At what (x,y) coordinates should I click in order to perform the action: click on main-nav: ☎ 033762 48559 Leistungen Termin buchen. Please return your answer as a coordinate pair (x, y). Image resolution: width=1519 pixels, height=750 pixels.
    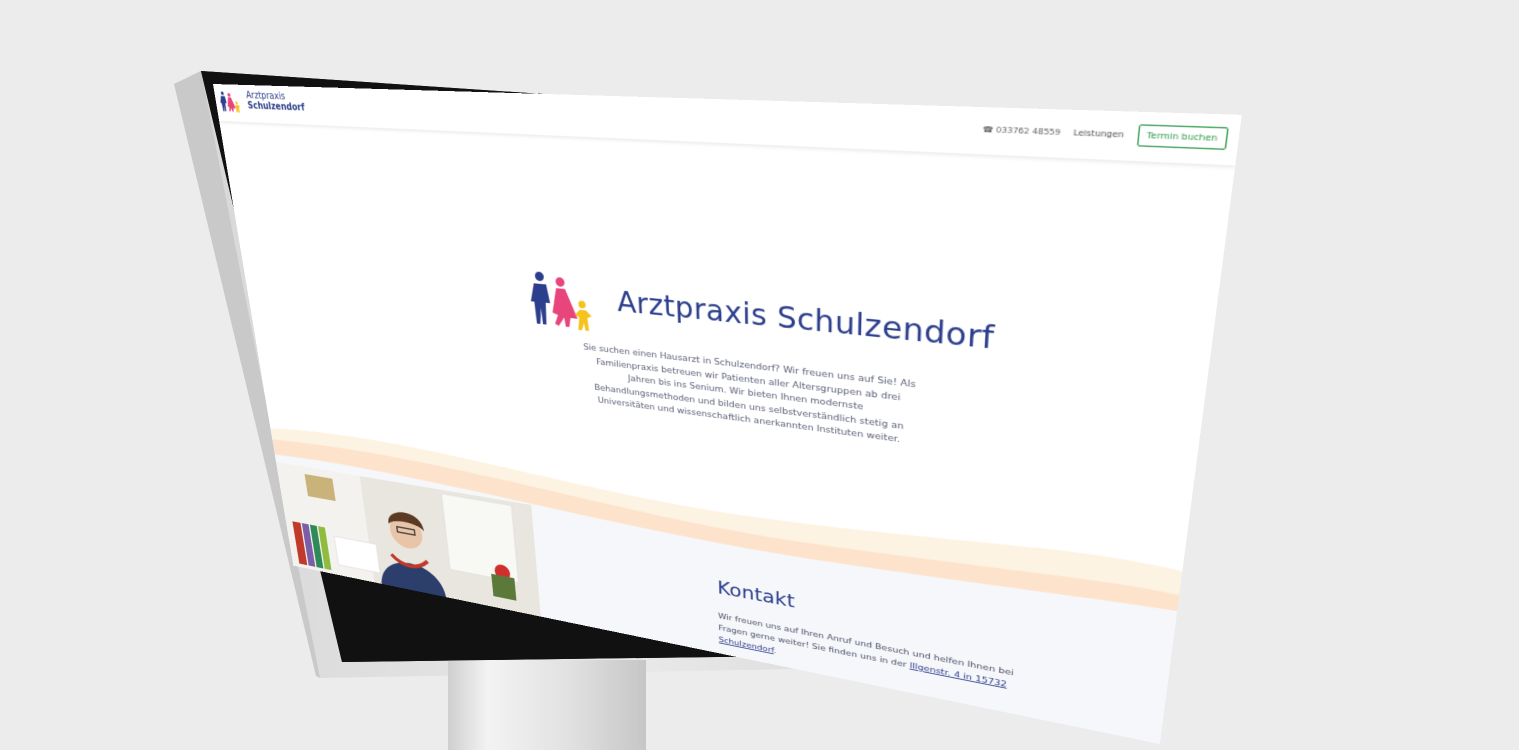
    Looking at the image, I should click on (1105, 134).